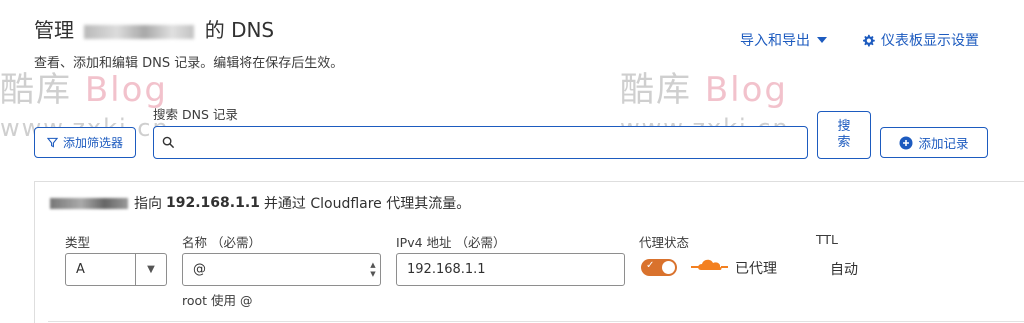 The height and width of the screenshot is (323, 1024). I want to click on ipv4-label: IPv4 地址 （必需）, so click(451, 242).